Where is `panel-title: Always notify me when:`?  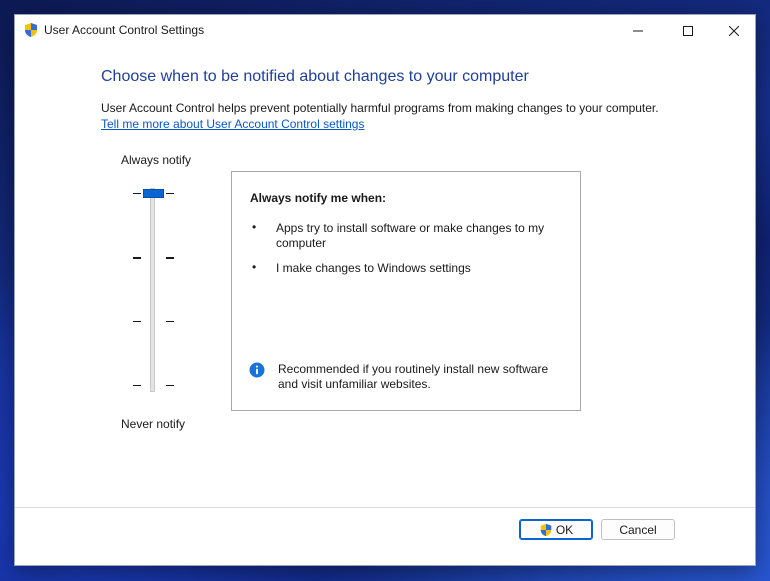
panel-title: Always notify me when: is located at coordinates (318, 198).